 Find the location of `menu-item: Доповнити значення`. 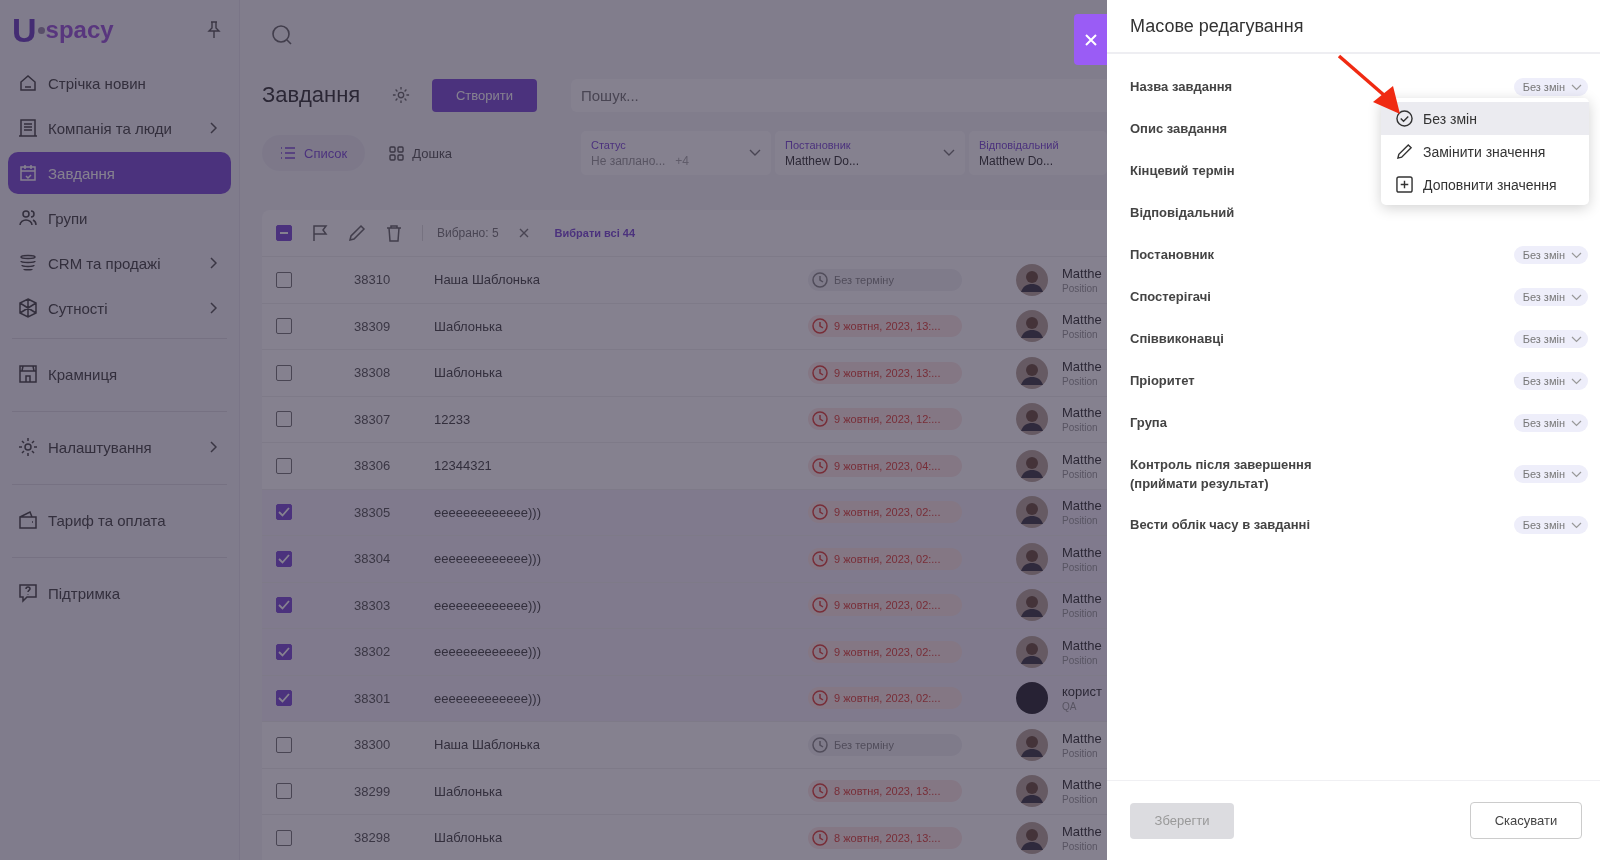

menu-item: Доповнити значення is located at coordinates (1485, 184).